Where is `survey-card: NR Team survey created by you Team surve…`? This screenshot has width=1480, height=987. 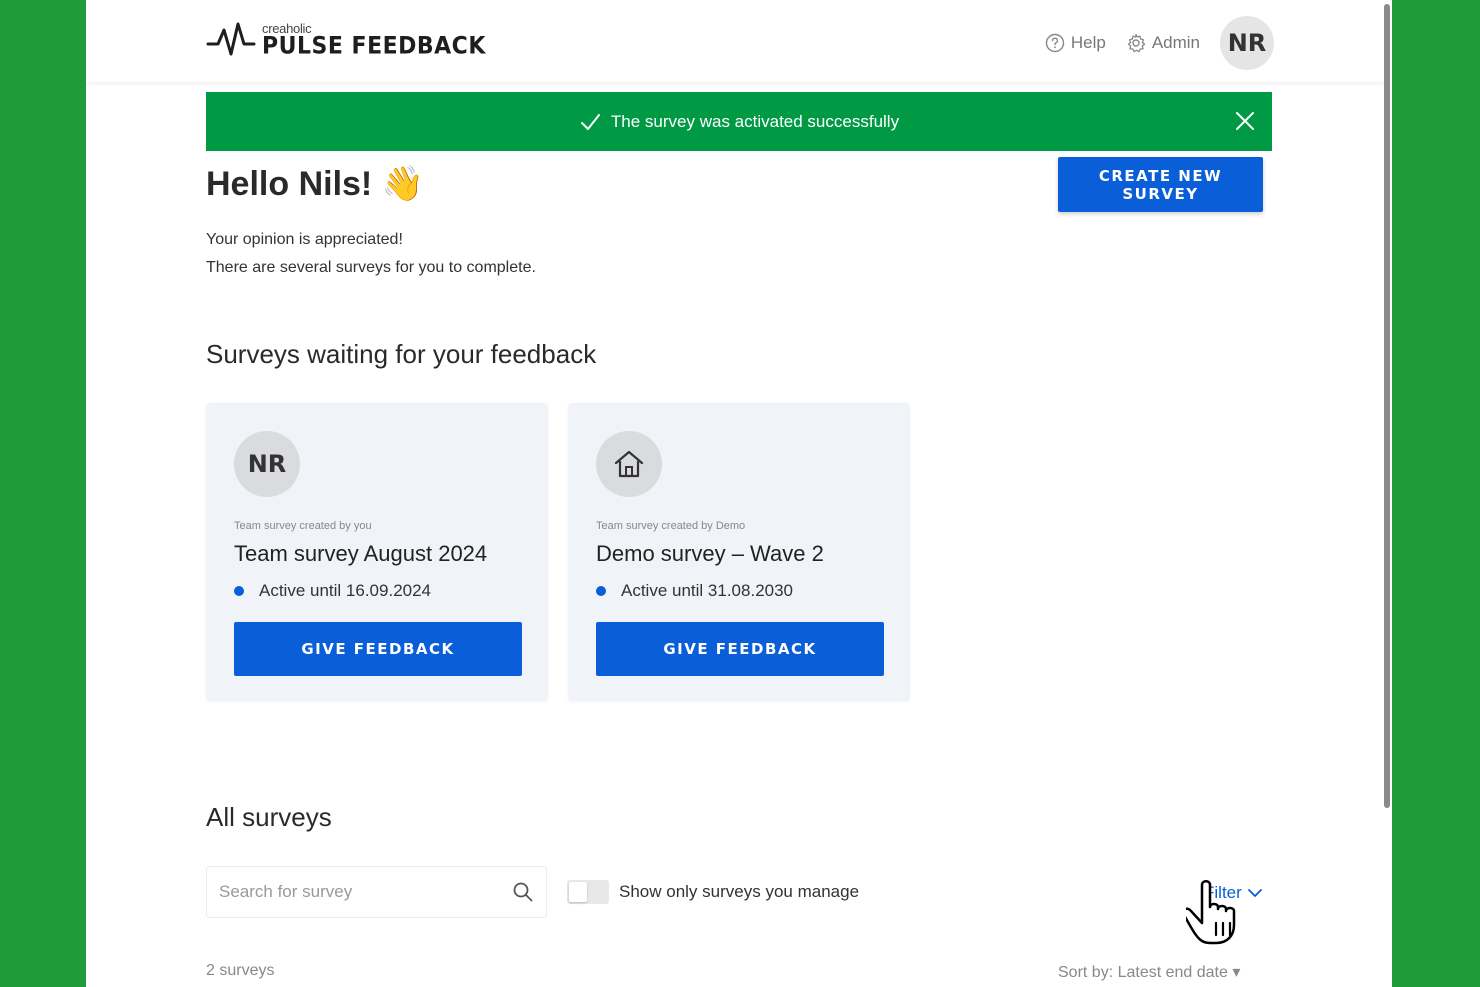
survey-card: NR Team survey created by you Team surve… is located at coordinates (377, 552).